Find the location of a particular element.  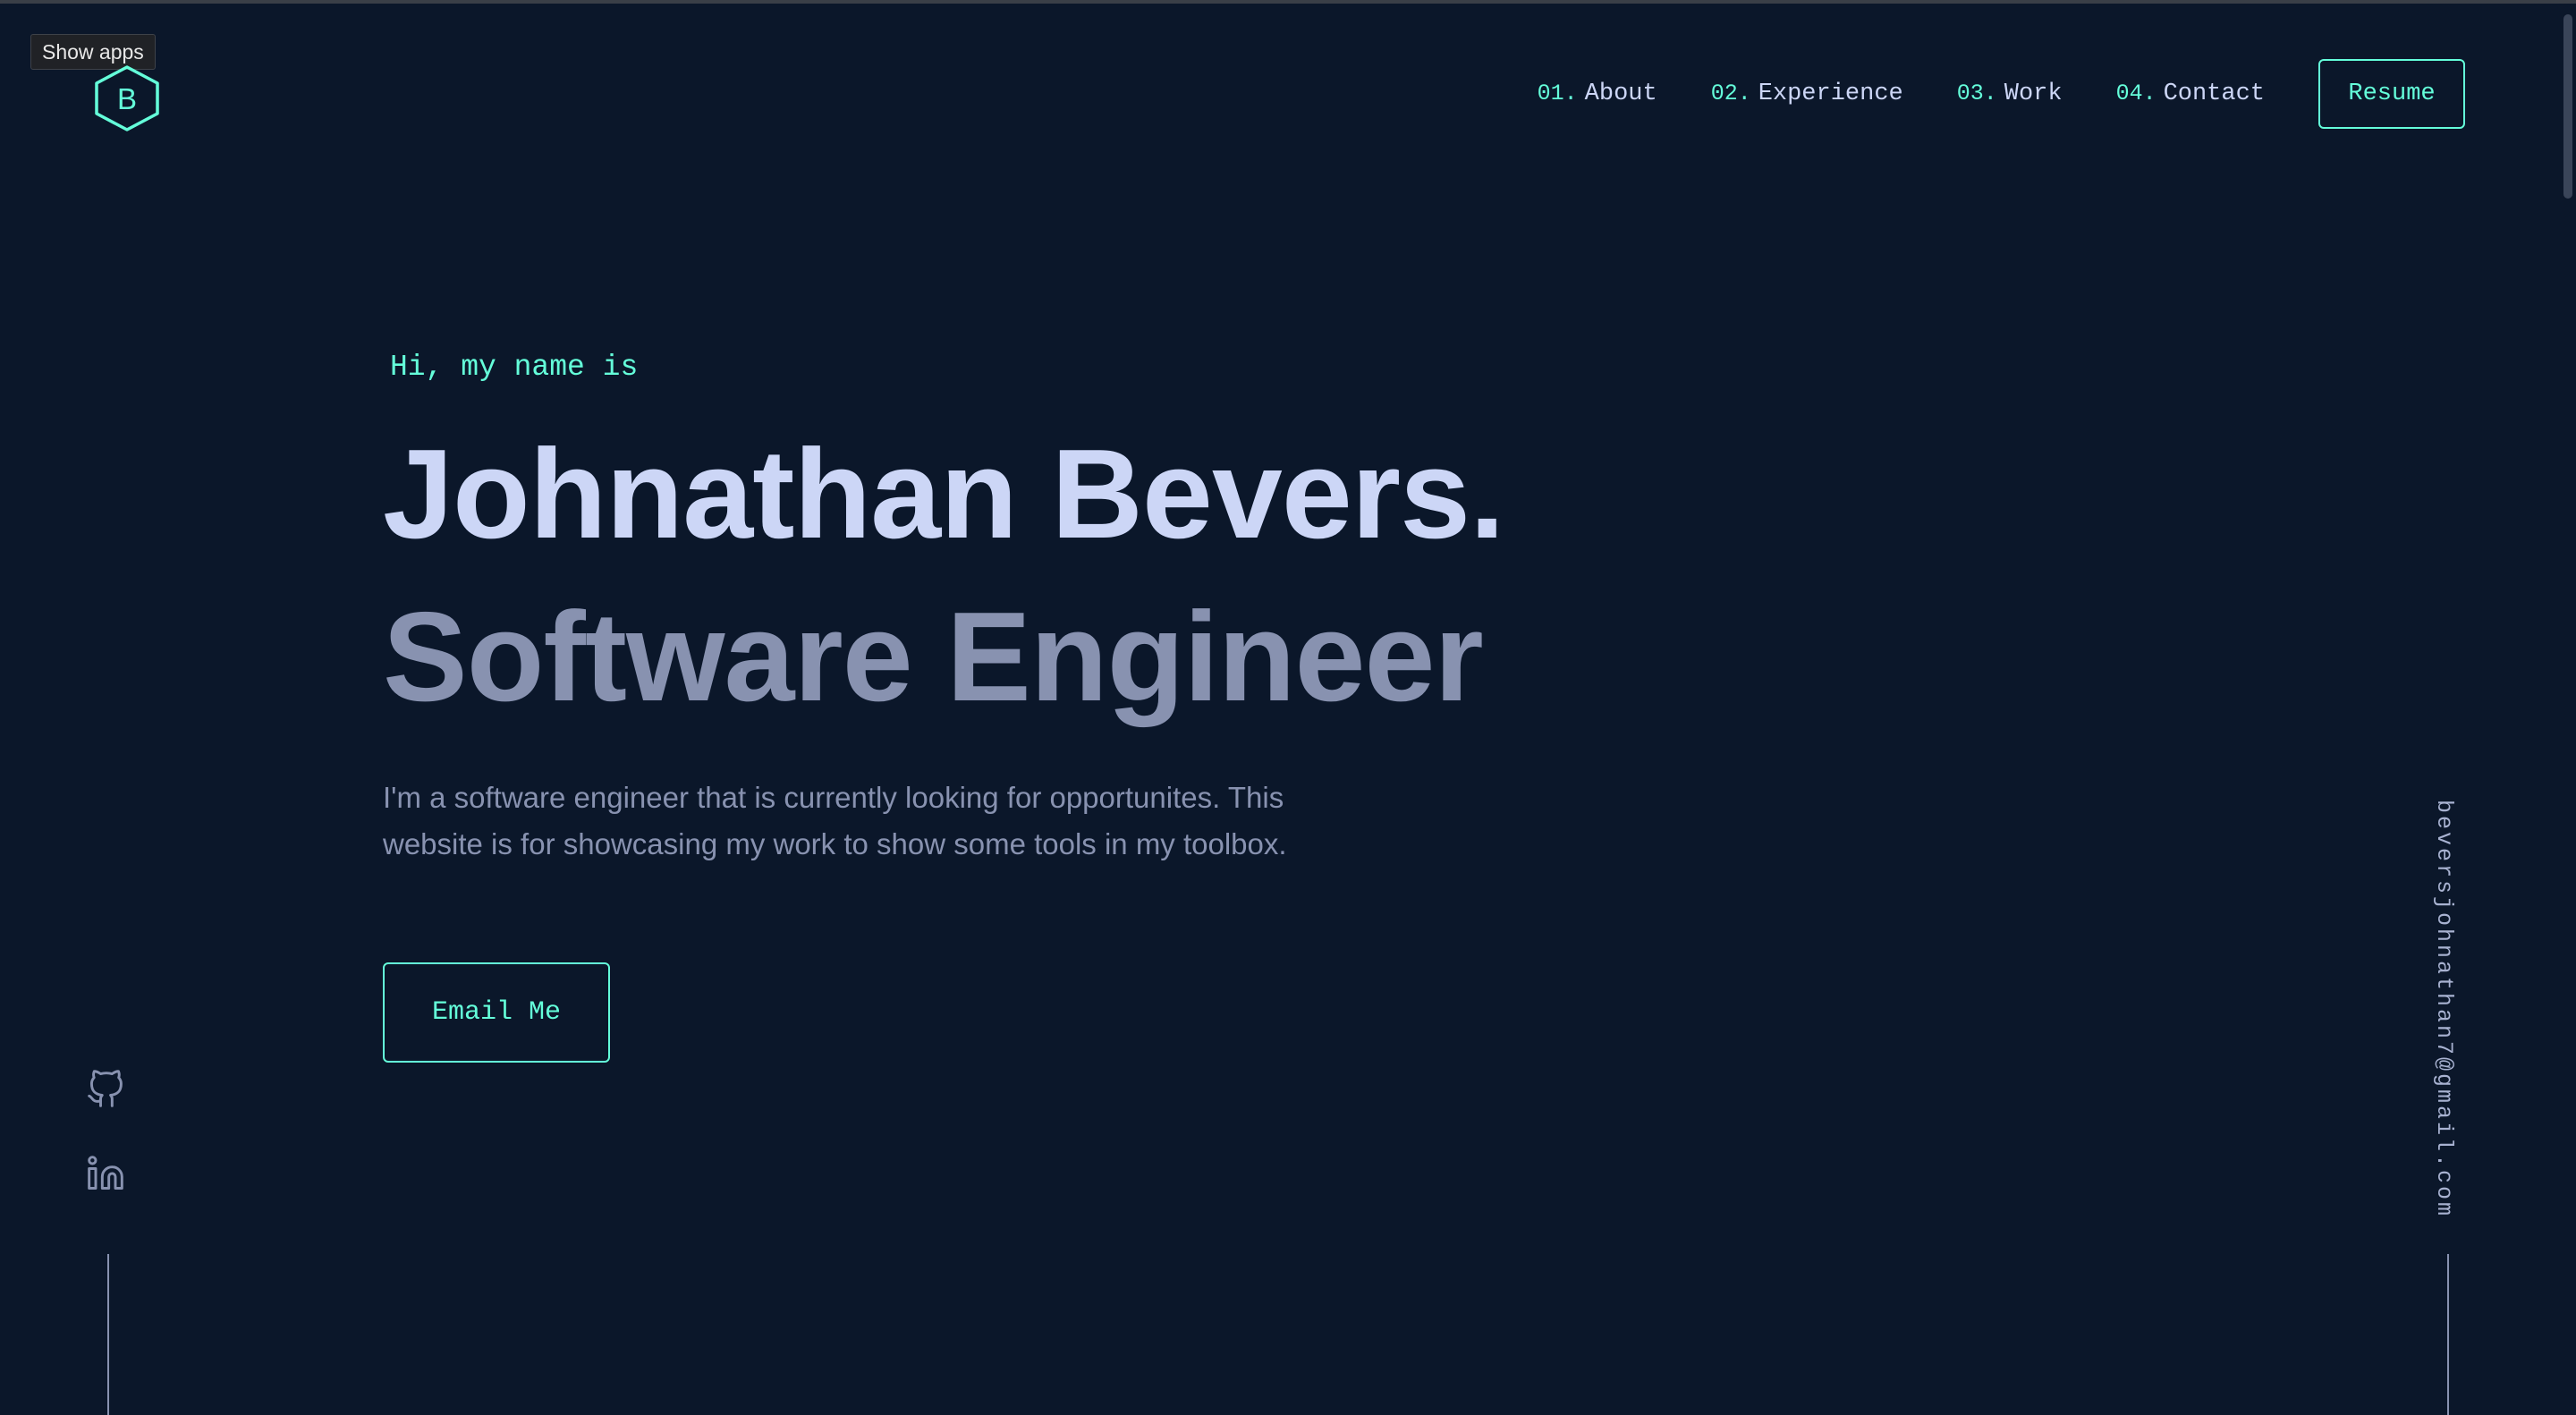

logo-link: B is located at coordinates (127, 98).